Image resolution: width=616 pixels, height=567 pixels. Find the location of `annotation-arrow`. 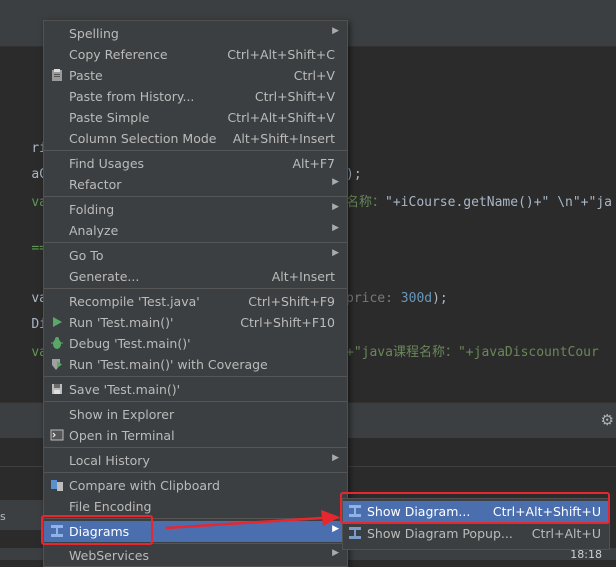

annotation-arrow is located at coordinates (252, 520).